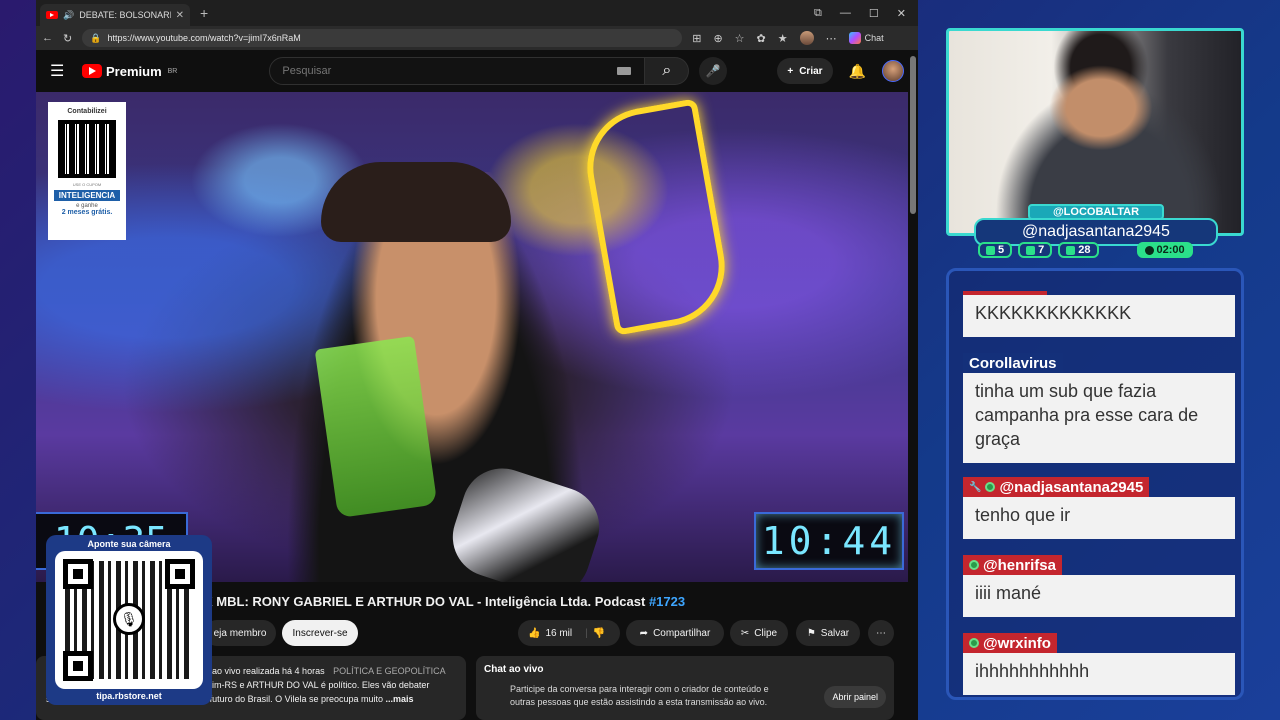 The width and height of the screenshot is (1280, 720). What do you see at coordinates (240, 633) in the screenshot?
I see `join-button: eja membro` at bounding box center [240, 633].